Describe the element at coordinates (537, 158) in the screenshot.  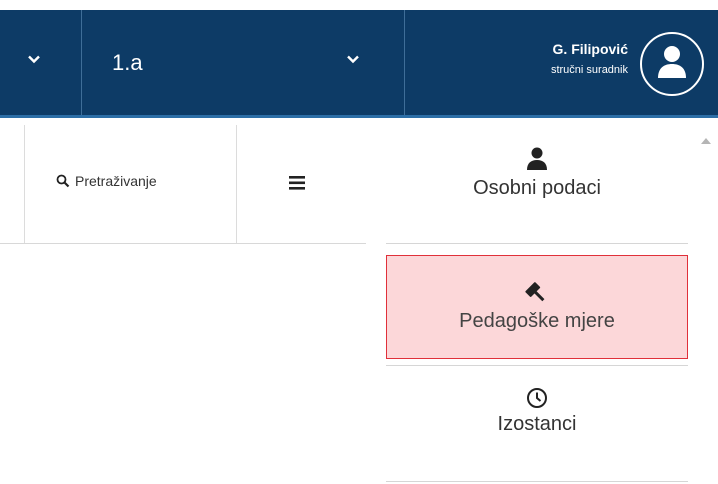
I see `person-icon` at that location.